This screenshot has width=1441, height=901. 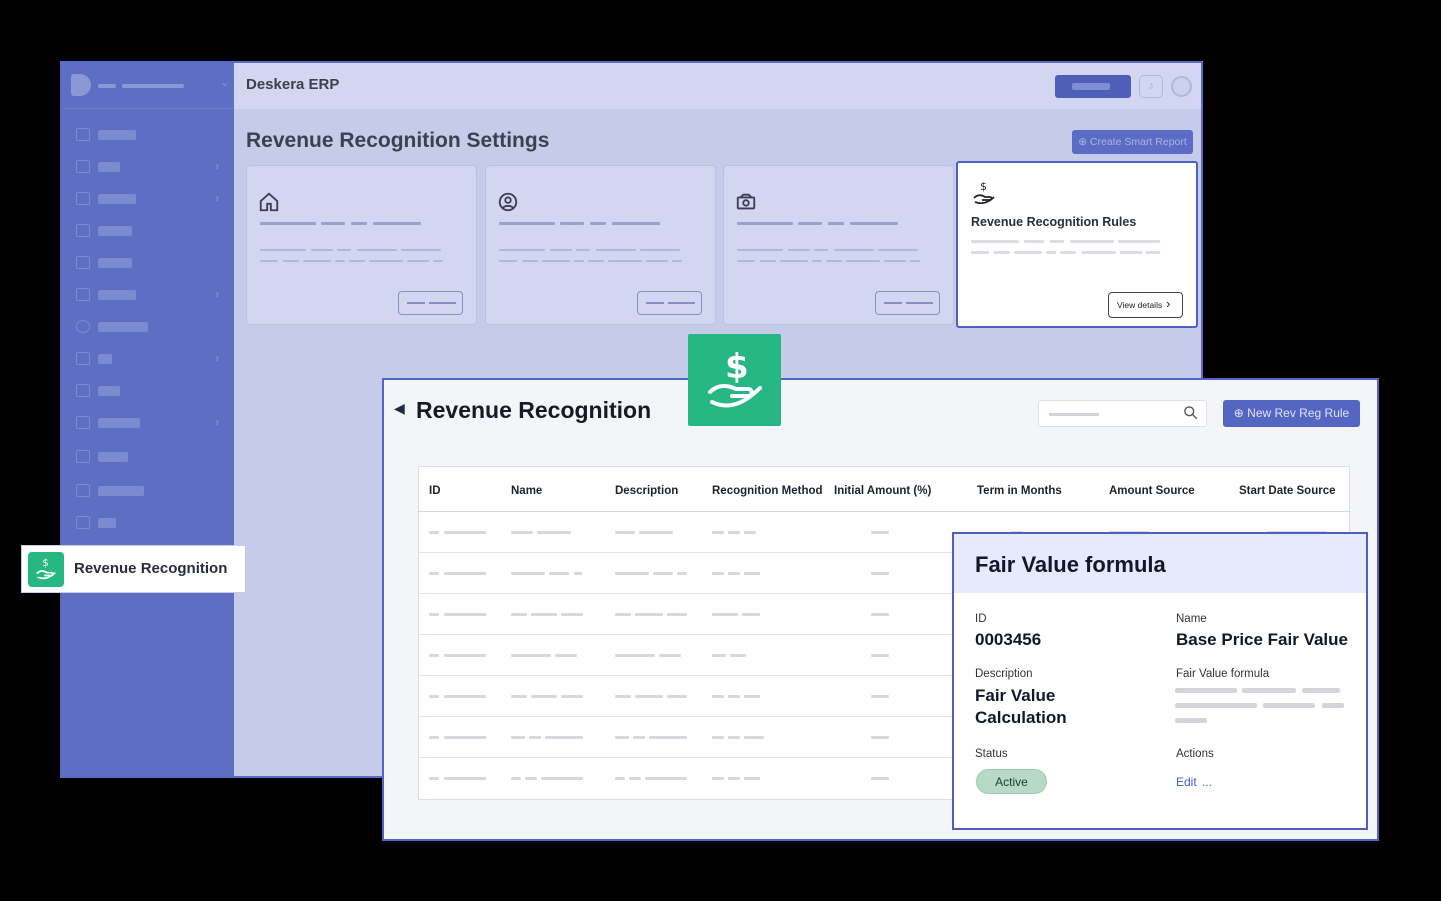 I want to click on home-icon, so click(x=269, y=204).